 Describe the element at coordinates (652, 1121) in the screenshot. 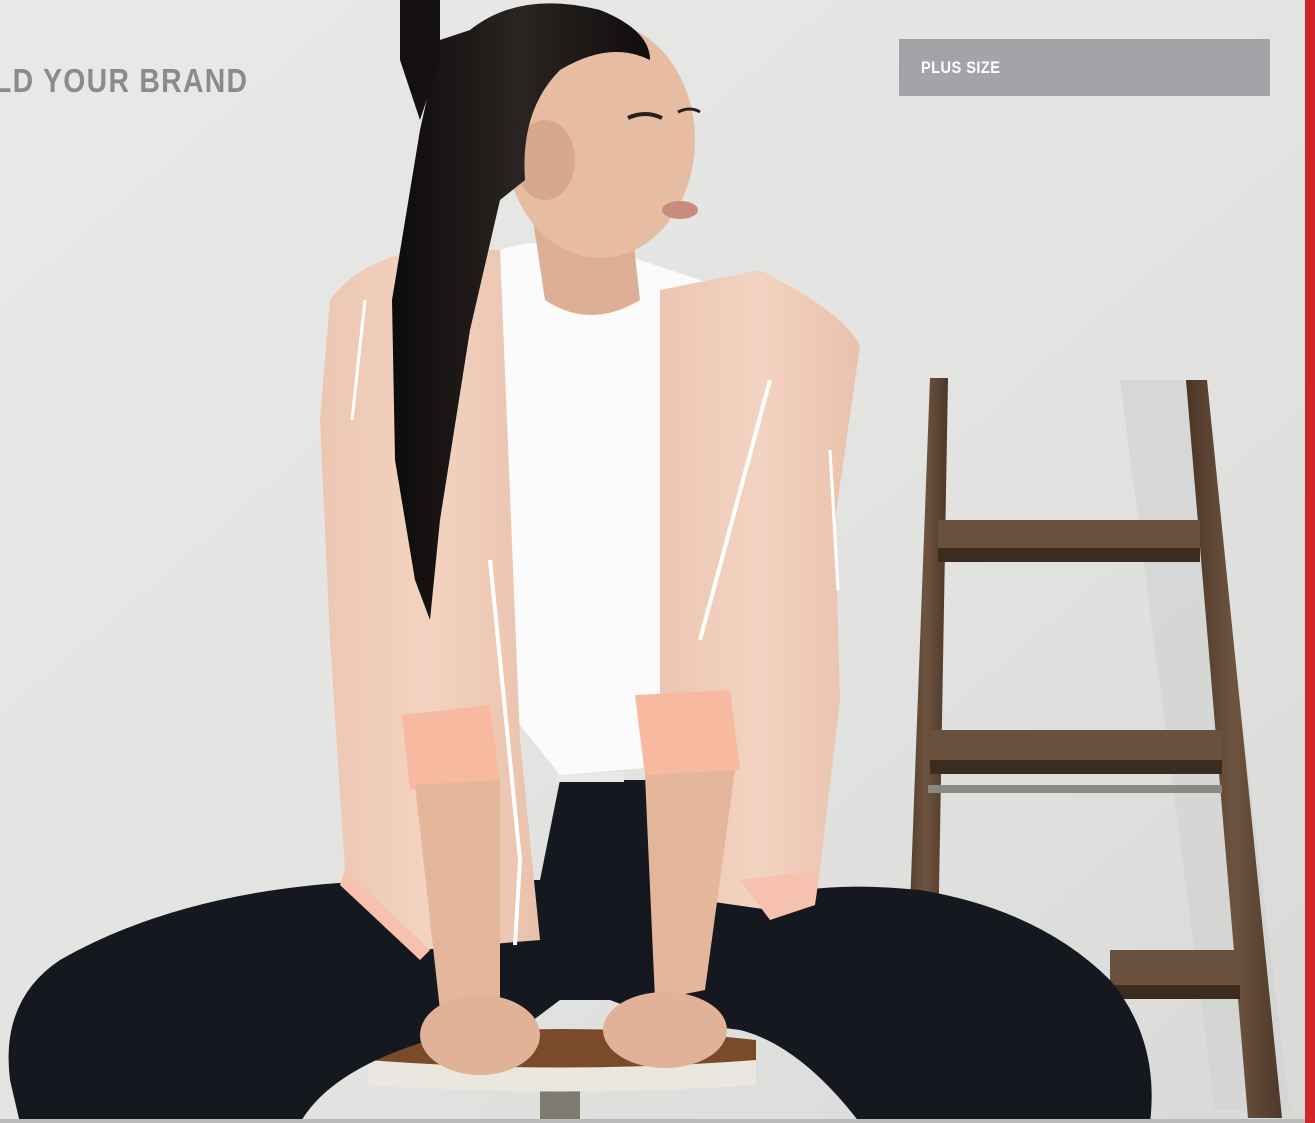

I see `bottom-rule` at that location.